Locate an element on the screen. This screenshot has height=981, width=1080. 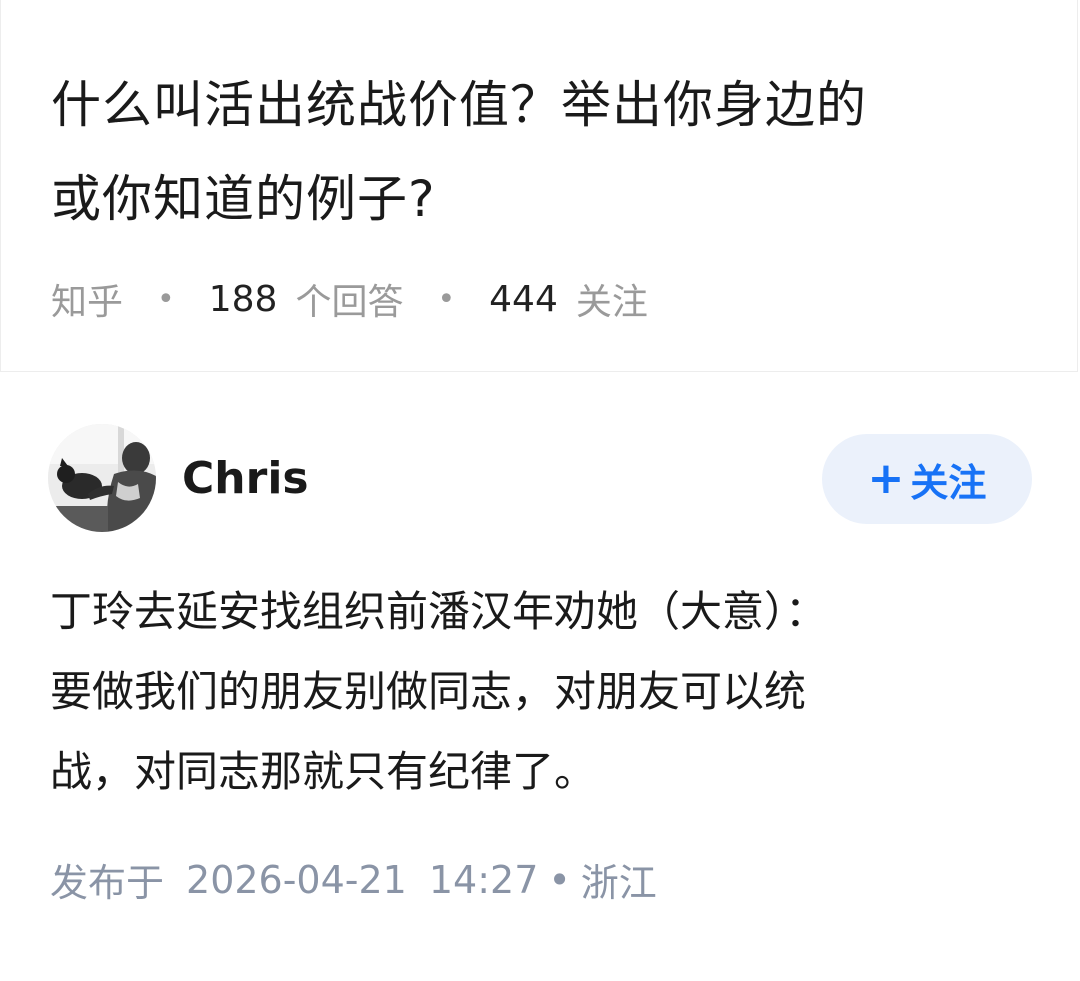
publish-date: 2026-04-21 is located at coordinates (296, 879).